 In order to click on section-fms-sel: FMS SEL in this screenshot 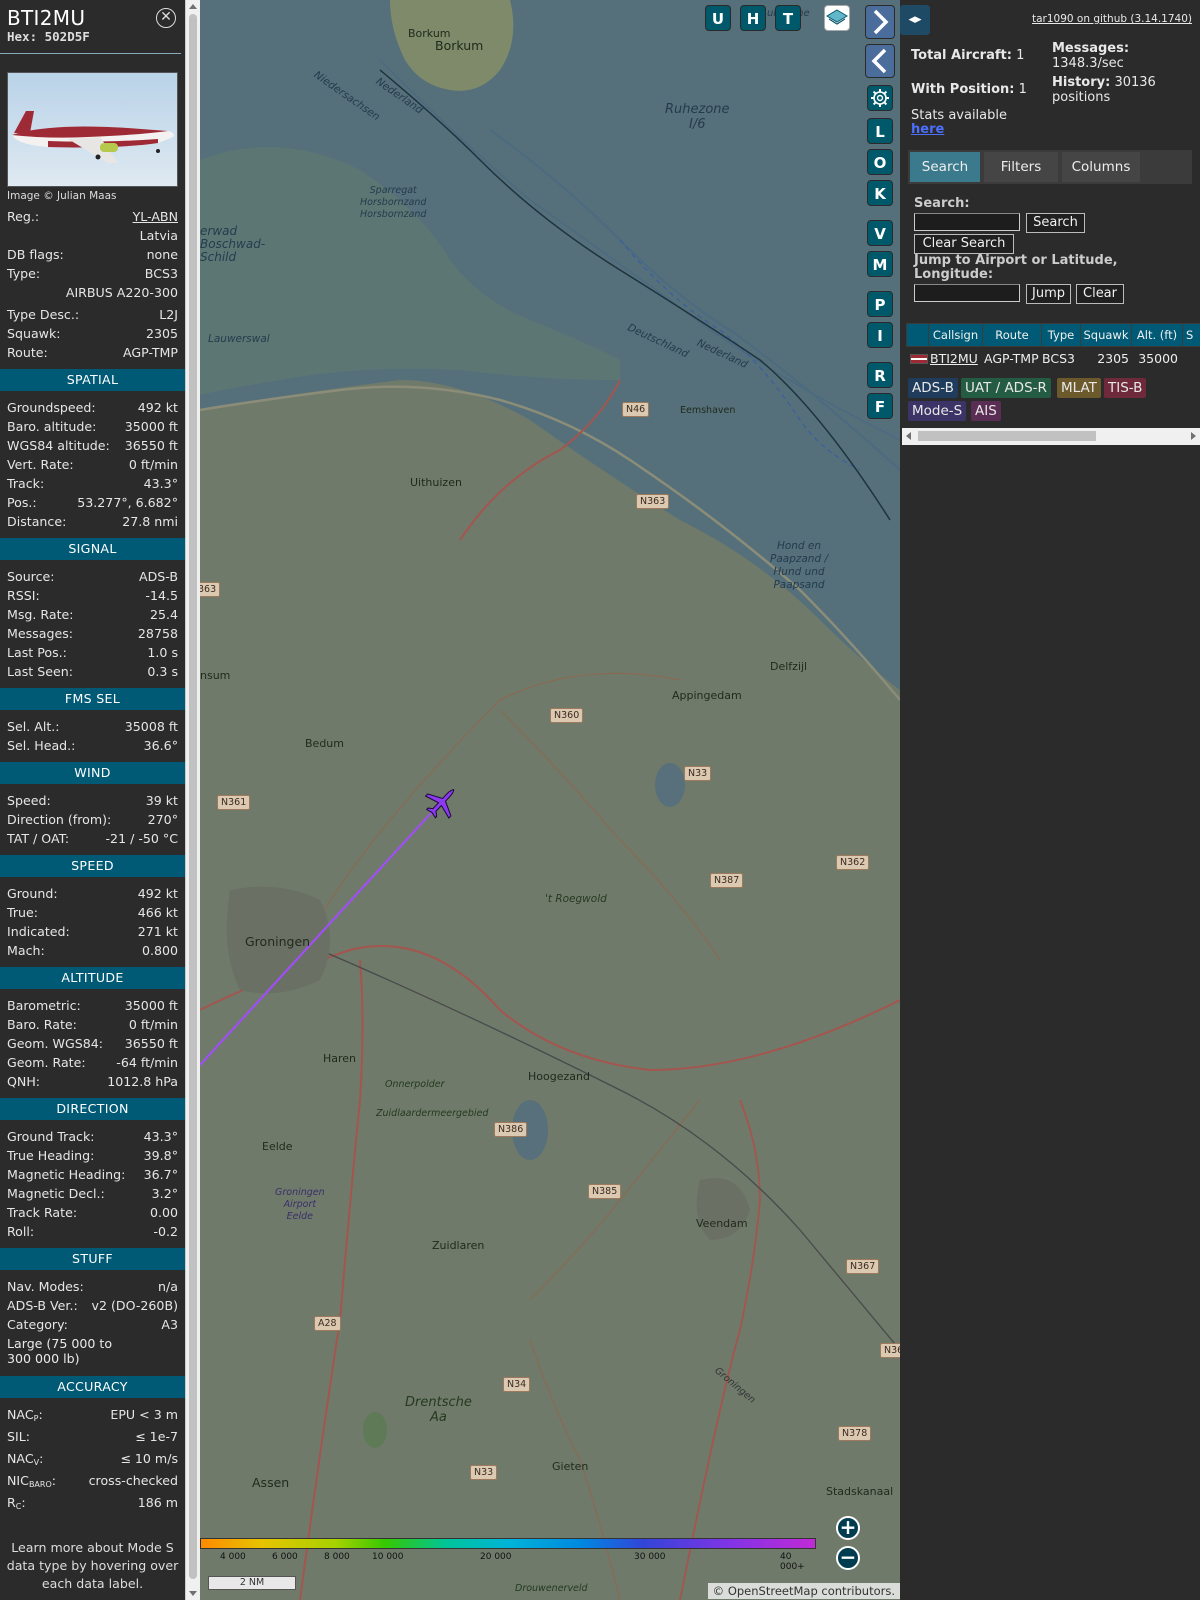, I will do `click(92, 699)`.